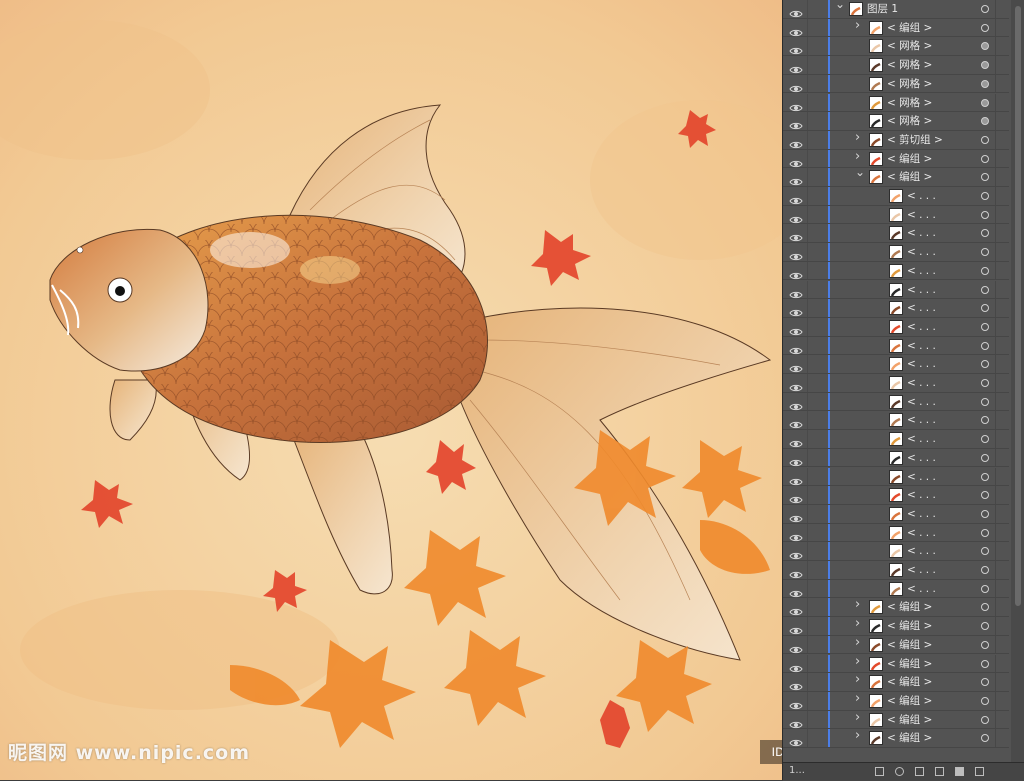  What do you see at coordinates (896, 176) in the screenshot?
I see `layer-row: ⌄ < 编组 >` at bounding box center [896, 176].